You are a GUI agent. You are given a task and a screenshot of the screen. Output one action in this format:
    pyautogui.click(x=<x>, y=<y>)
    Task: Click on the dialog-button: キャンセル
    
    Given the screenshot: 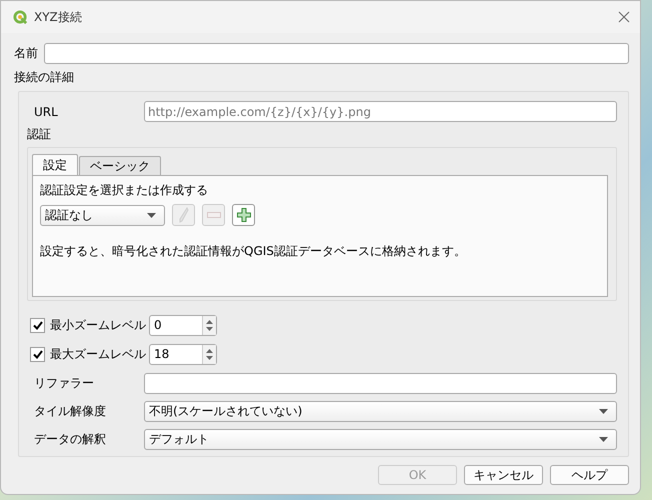 What is the action you would take?
    pyautogui.click(x=503, y=475)
    